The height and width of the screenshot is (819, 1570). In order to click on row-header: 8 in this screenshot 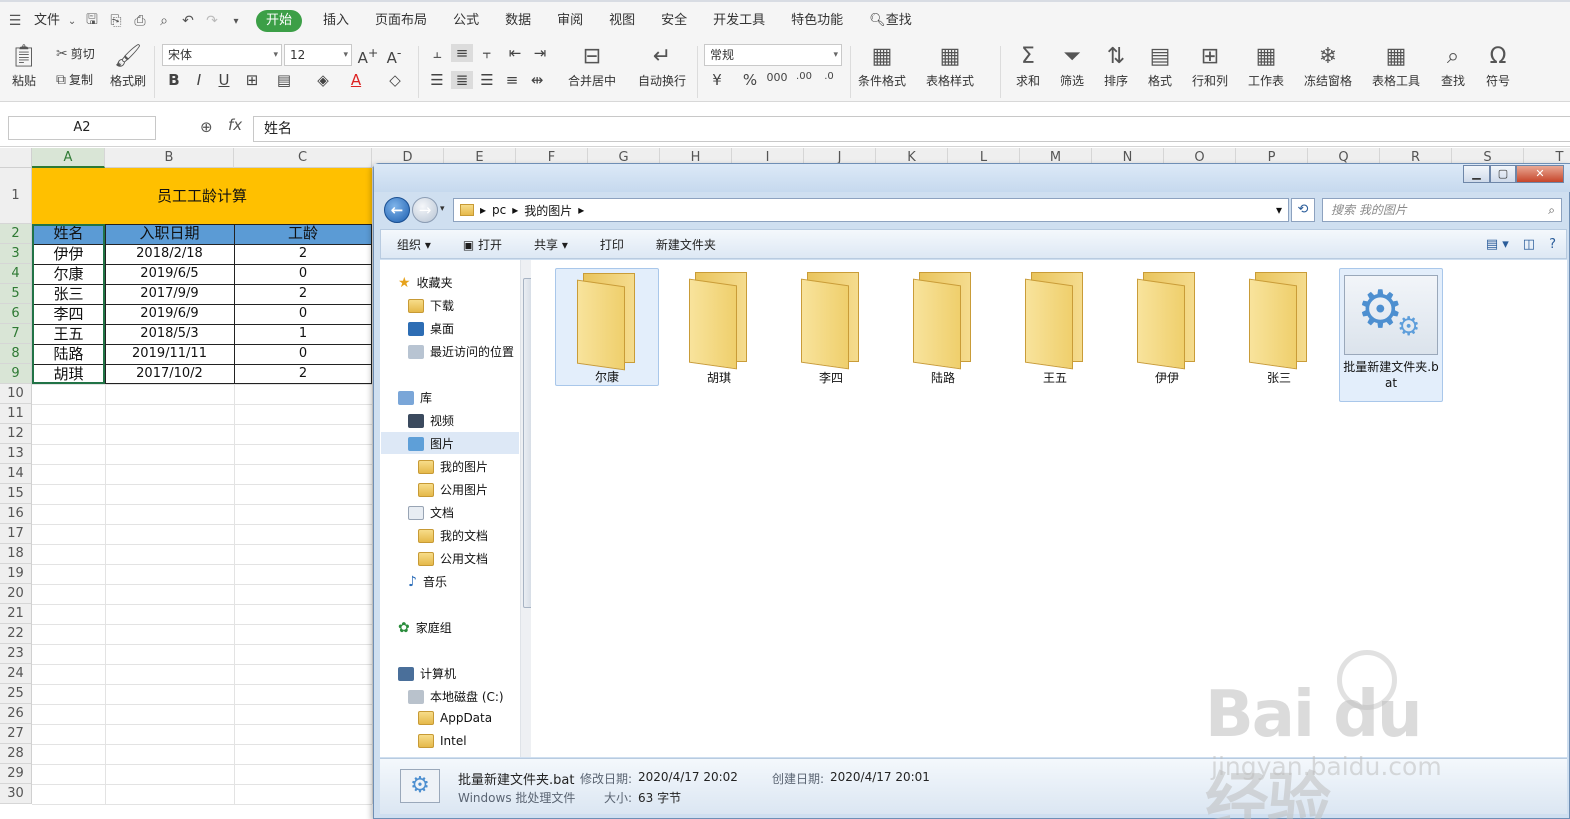, I will do `click(16, 354)`.